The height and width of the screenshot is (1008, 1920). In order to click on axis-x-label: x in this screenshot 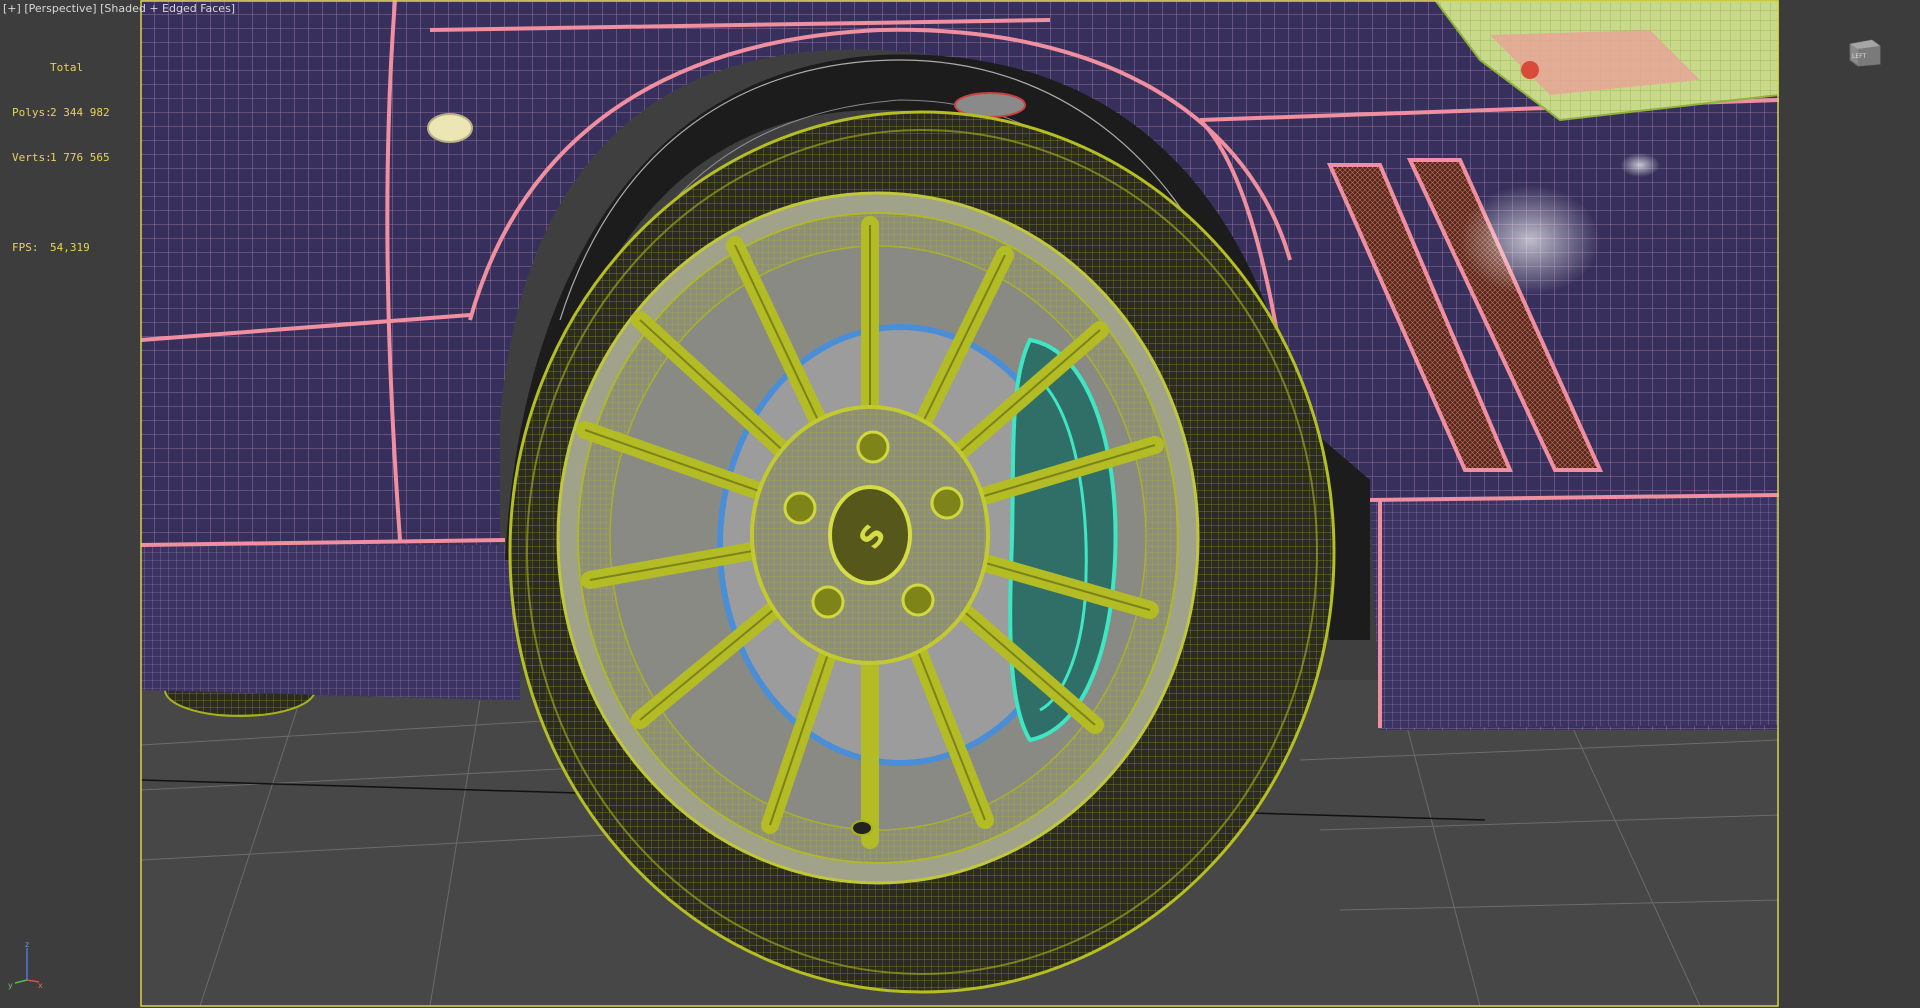, I will do `click(40, 985)`.